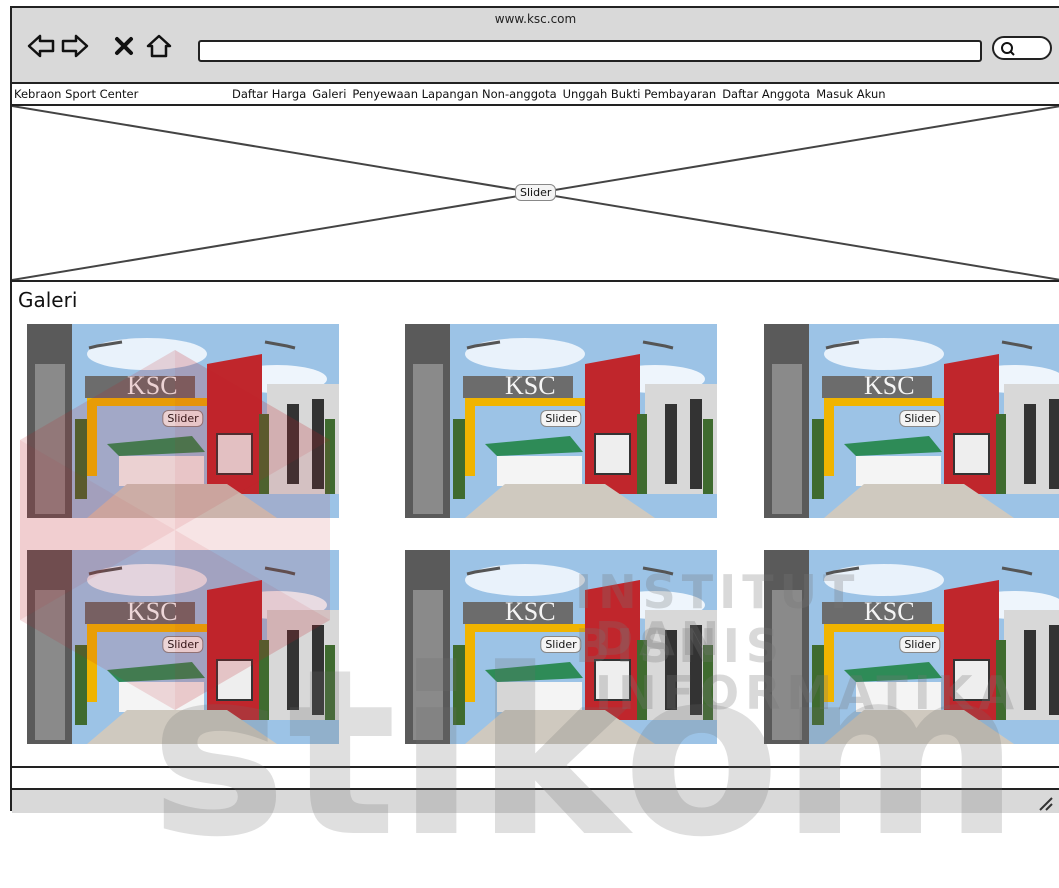 The image size is (1059, 888). I want to click on nav-item-masuk-akun: Masuk Akun, so click(850, 94).